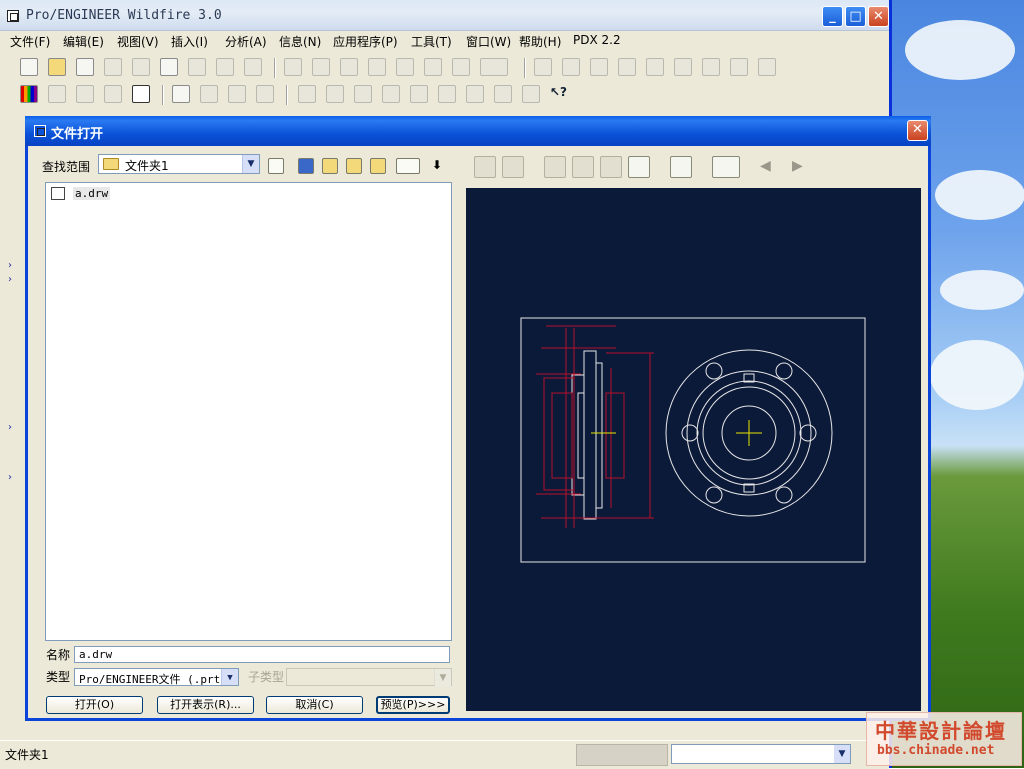 This screenshot has height=769, width=1024. I want to click on insert-table-icon, so click(307, 94).